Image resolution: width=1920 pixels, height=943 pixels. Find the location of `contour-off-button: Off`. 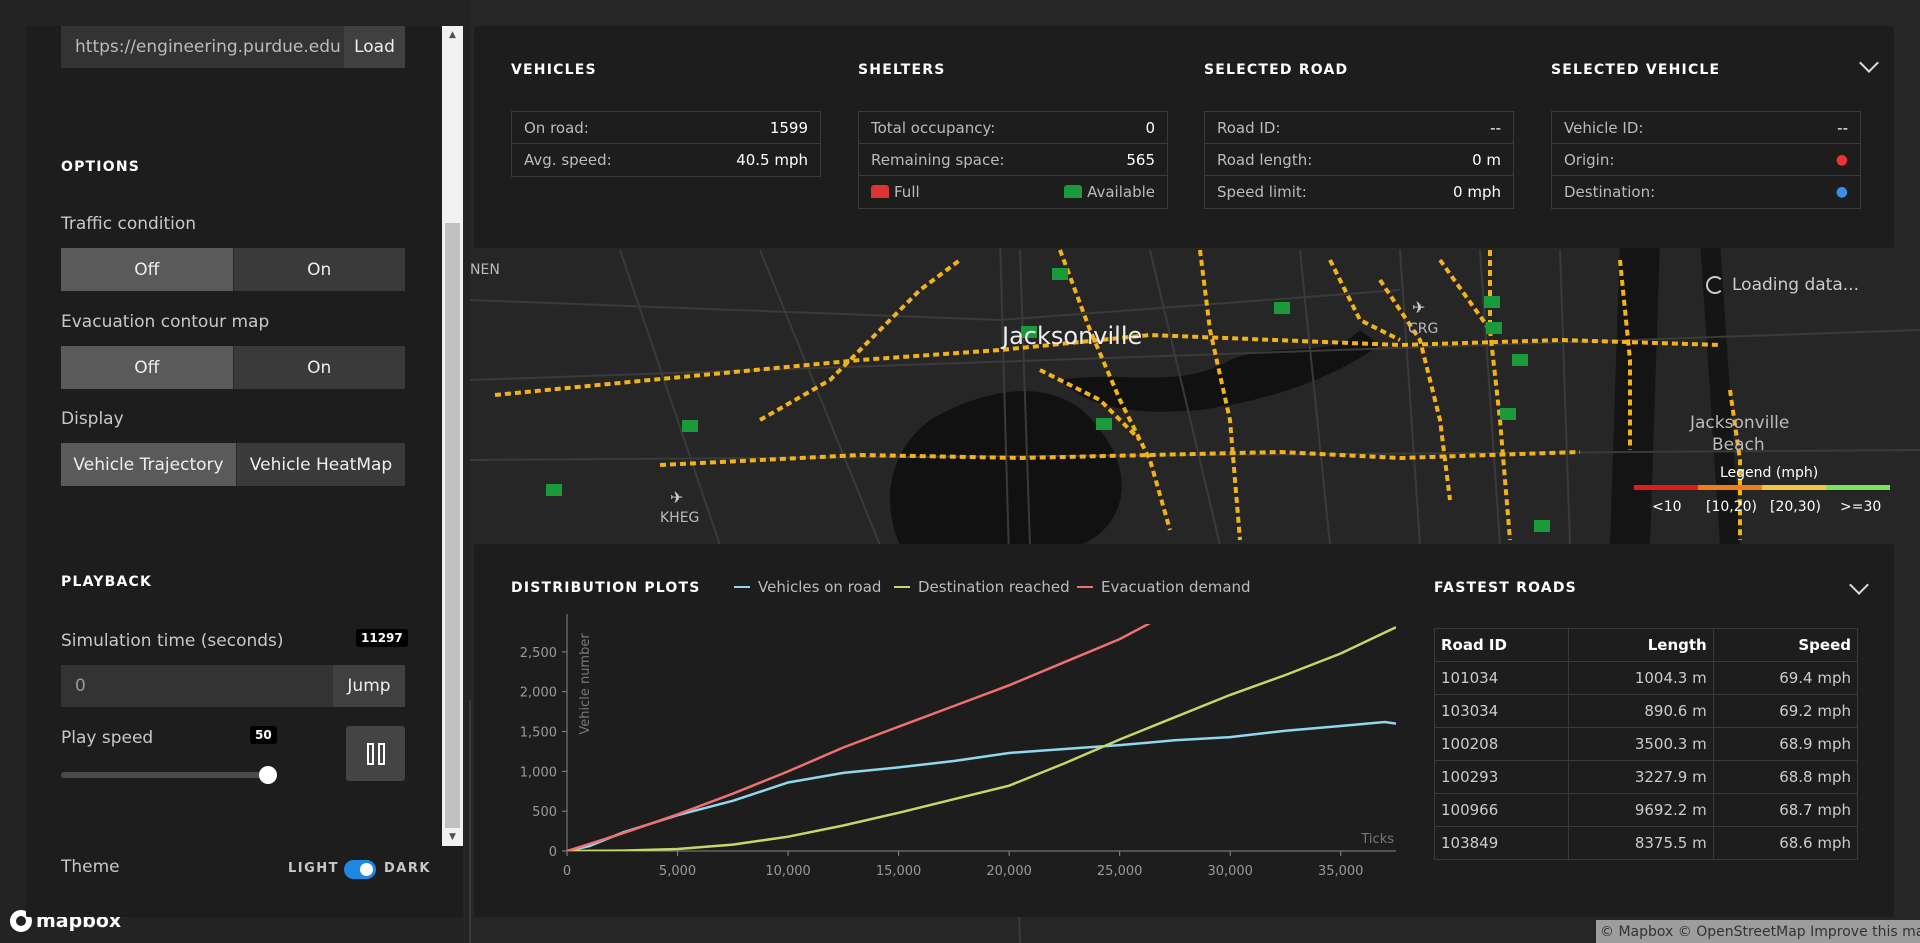

contour-off-button: Off is located at coordinates (147, 367).